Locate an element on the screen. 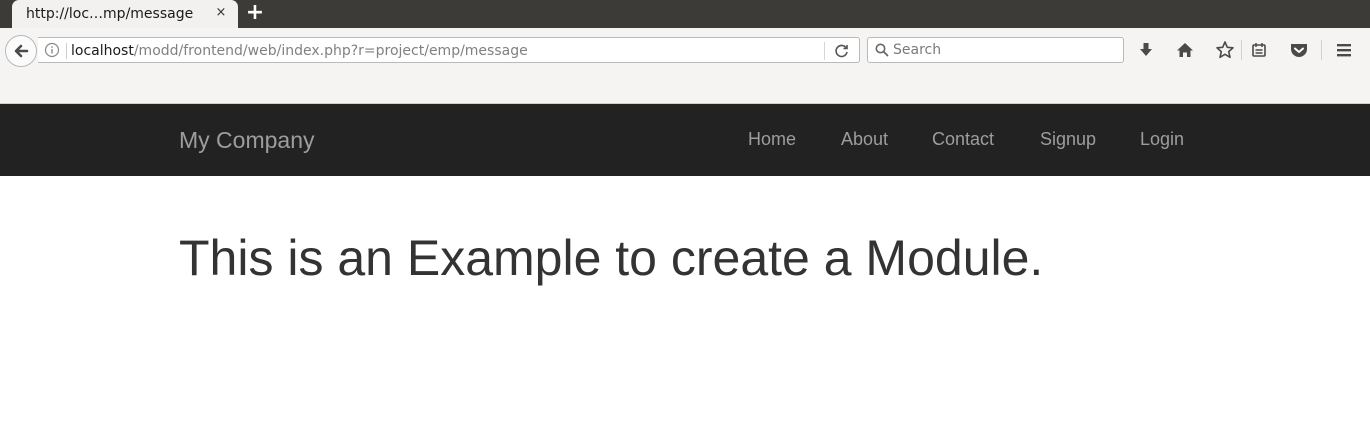 The height and width of the screenshot is (436, 1370). search-icon is located at coordinates (882, 50).